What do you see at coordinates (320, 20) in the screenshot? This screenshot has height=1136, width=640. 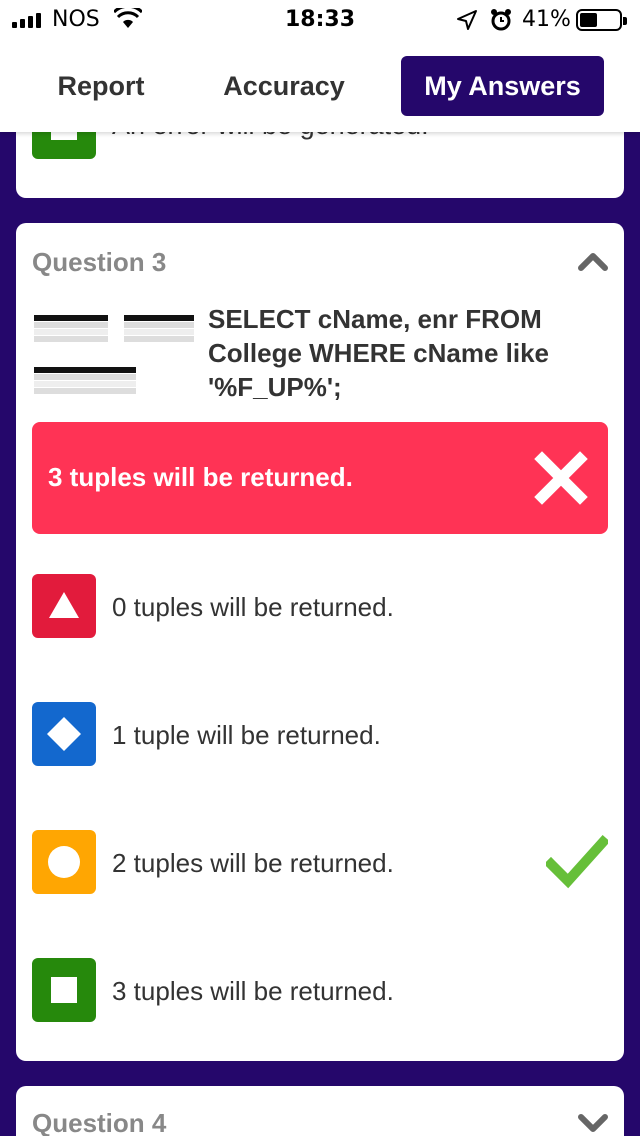 I see `status-bar: NOS 18:33 41%` at bounding box center [320, 20].